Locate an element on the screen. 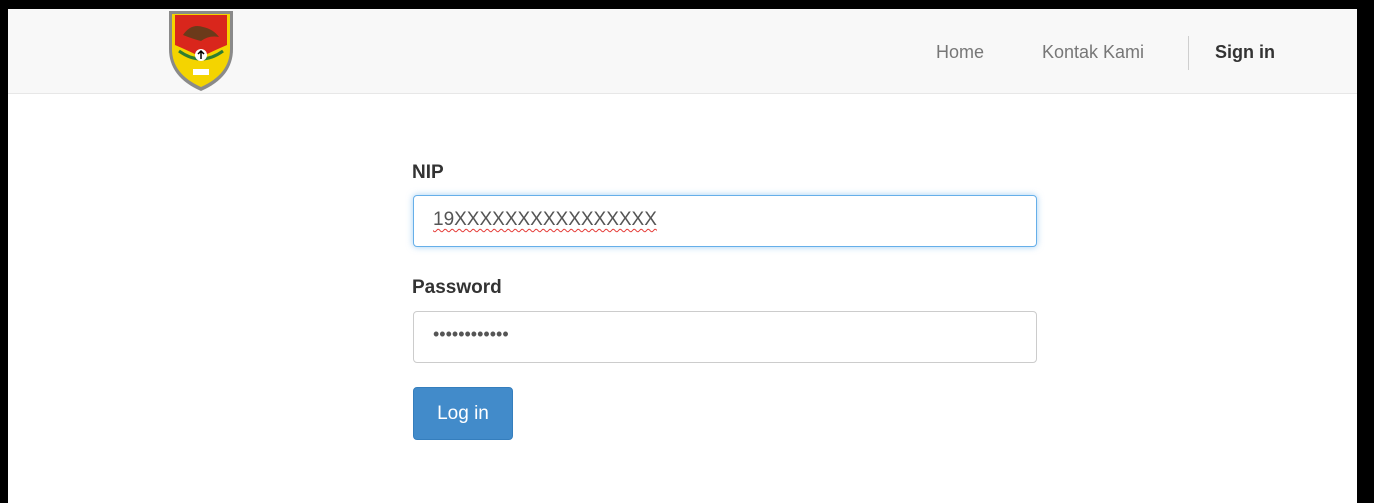  nav-link-kontak-kami: Kontak Kami is located at coordinates (1093, 52).